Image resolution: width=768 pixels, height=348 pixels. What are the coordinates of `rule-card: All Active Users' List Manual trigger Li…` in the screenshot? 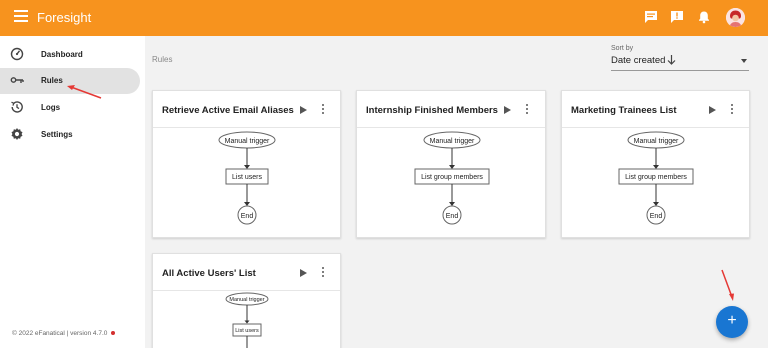 It's located at (246, 300).